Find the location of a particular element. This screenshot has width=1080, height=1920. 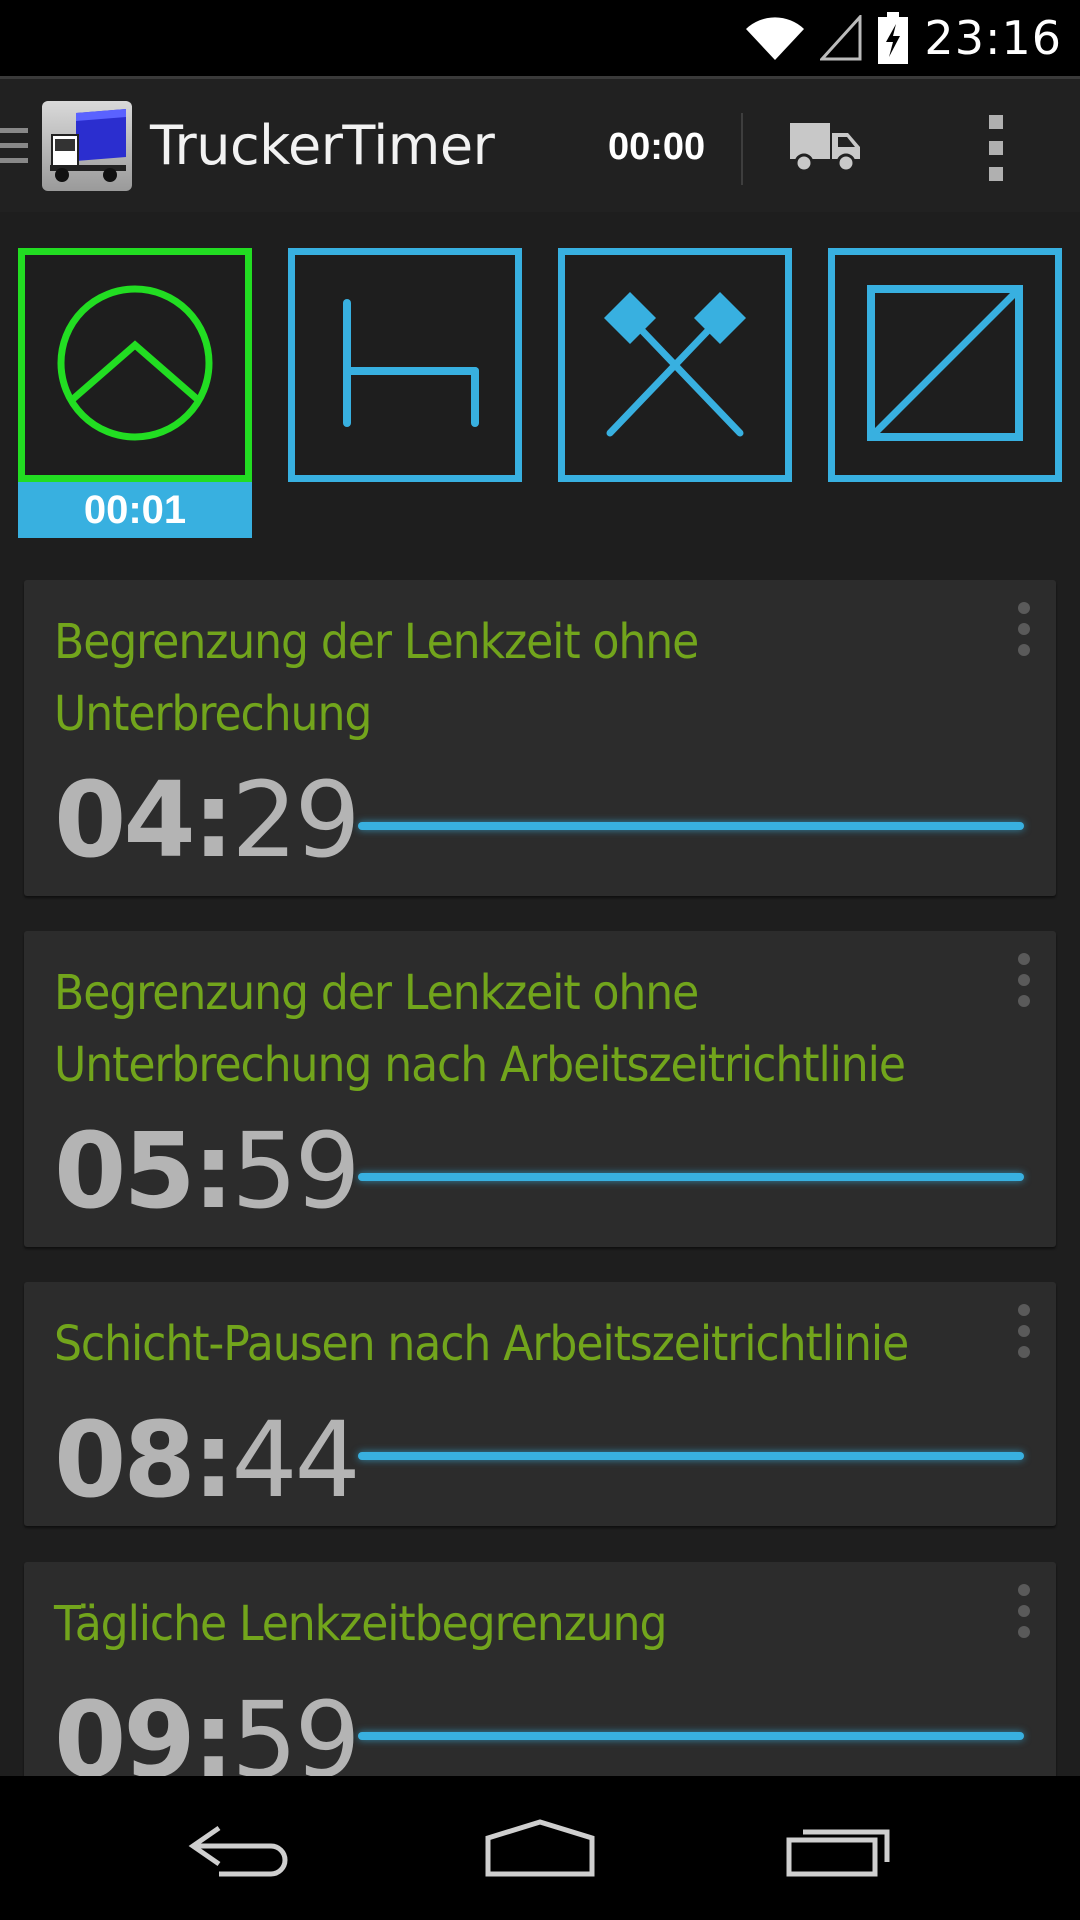

mode-driving-button is located at coordinates (135, 365).